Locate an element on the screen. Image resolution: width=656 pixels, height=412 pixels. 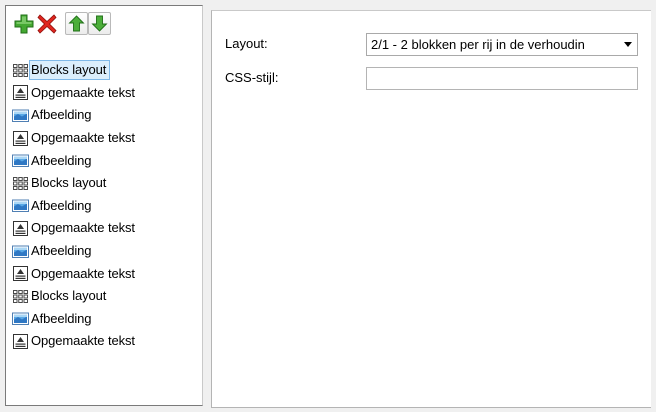
add-icon is located at coordinates (24, 24).